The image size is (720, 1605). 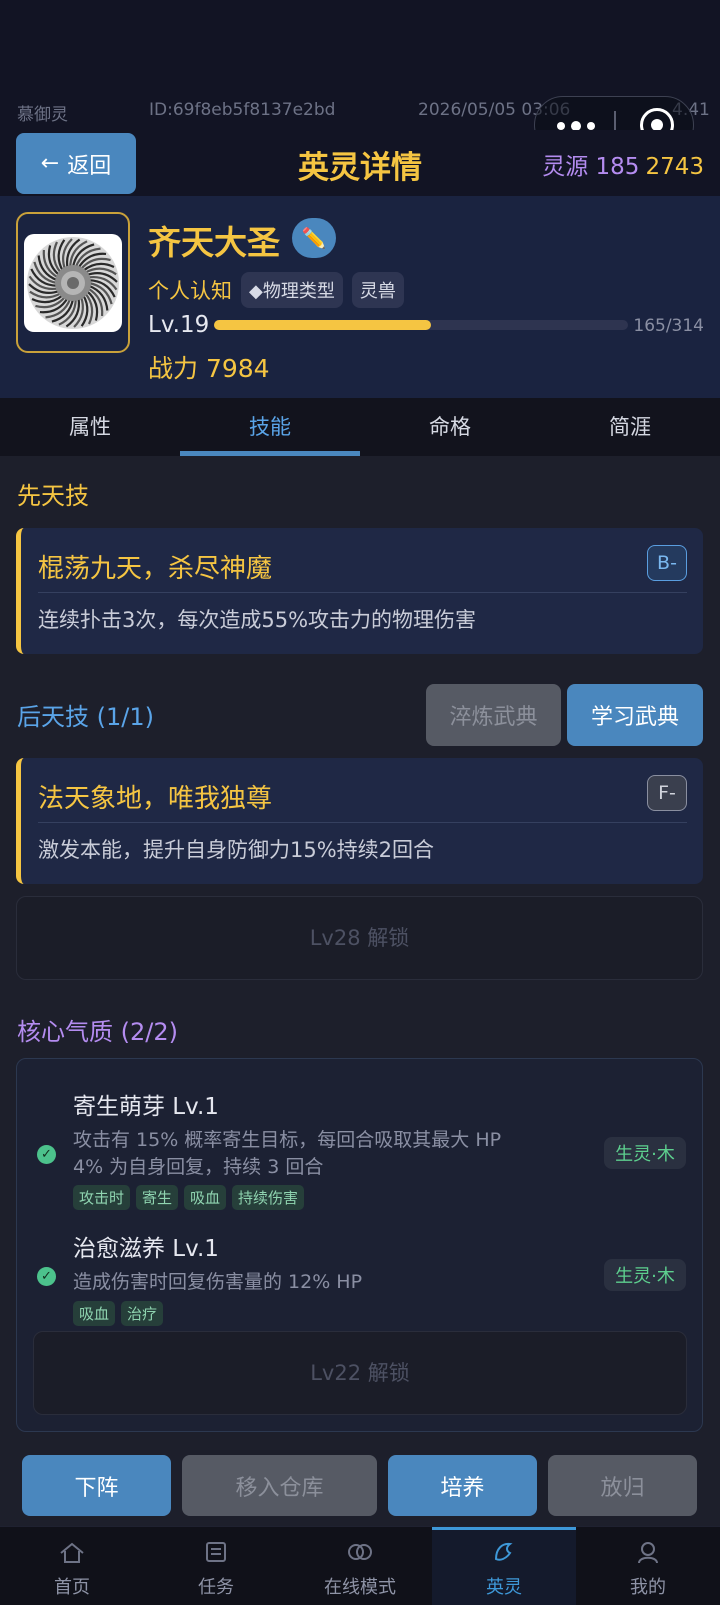 What do you see at coordinates (218, 1282) in the screenshot?
I see `trait-desc: 造成伤害时回复伤害量的 12% HP` at bounding box center [218, 1282].